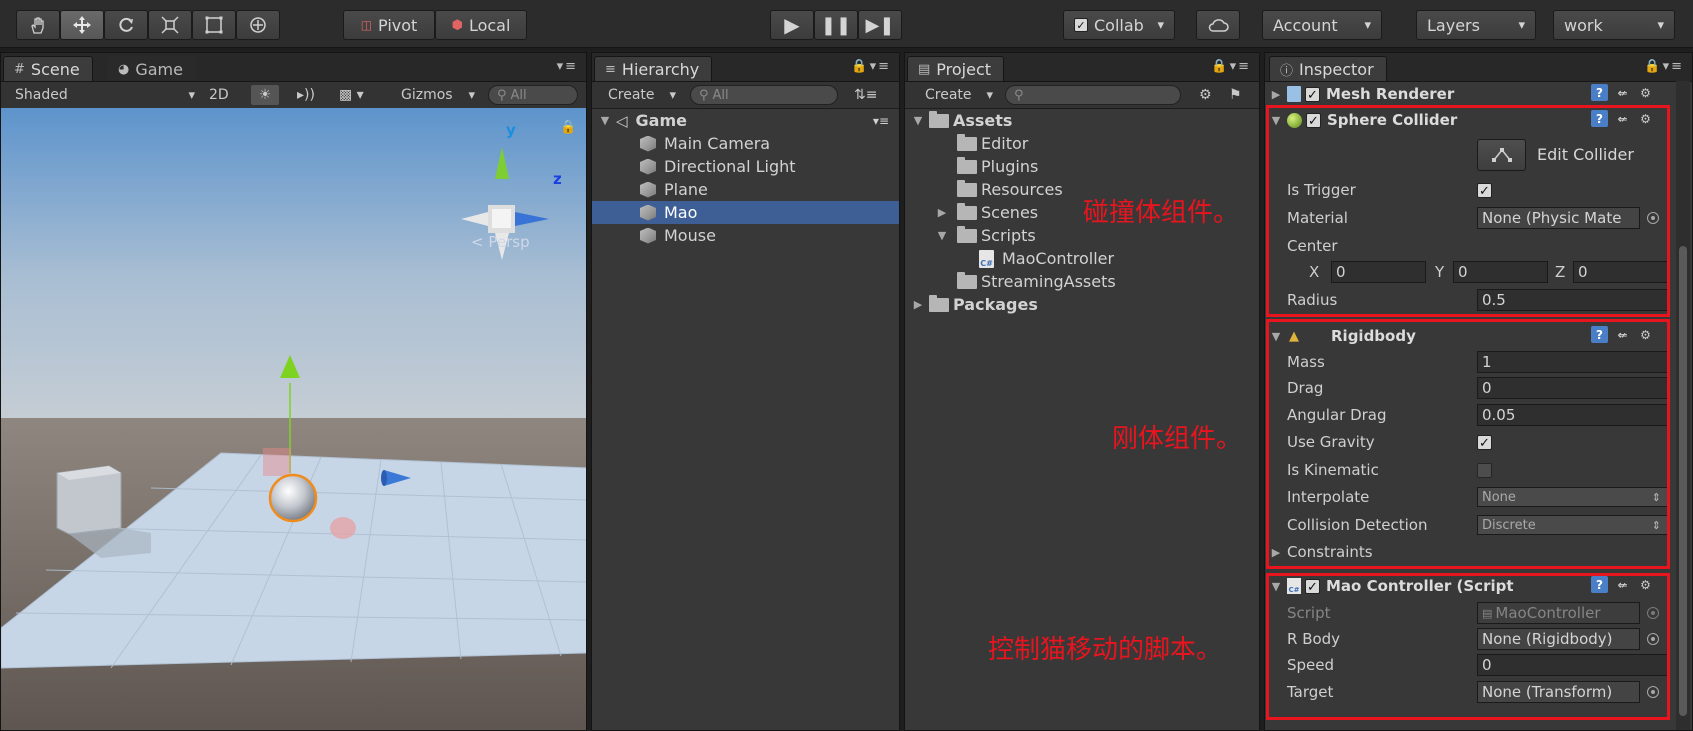  Describe the element at coordinates (865, 95) in the screenshot. I see `hierarchy-filter-icon: ⇅≡` at that location.